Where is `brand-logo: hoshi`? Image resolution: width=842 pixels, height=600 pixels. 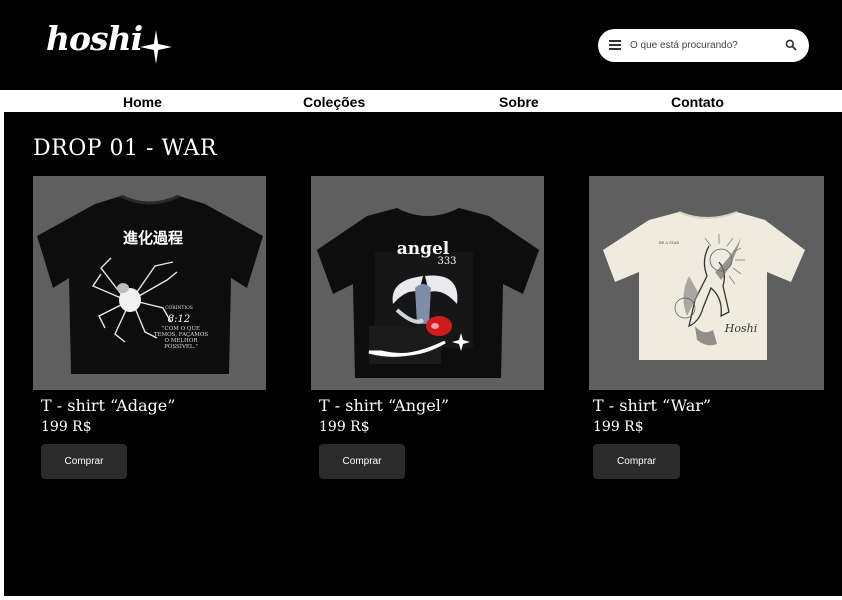
brand-logo: hoshi is located at coordinates (113, 48).